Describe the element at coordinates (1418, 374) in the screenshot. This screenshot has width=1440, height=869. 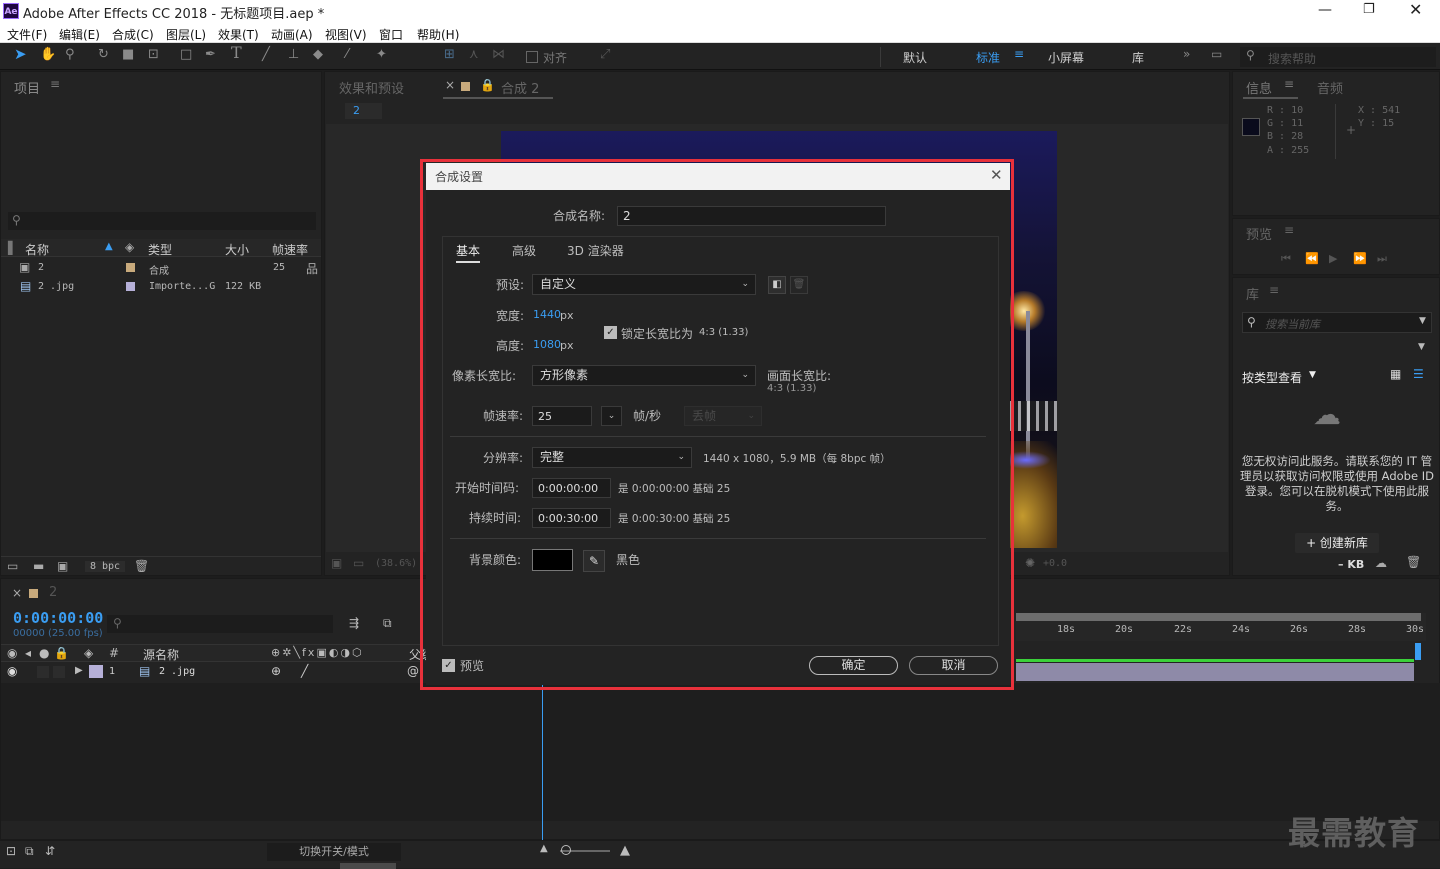
I see `list-view-icon: ☰` at that location.